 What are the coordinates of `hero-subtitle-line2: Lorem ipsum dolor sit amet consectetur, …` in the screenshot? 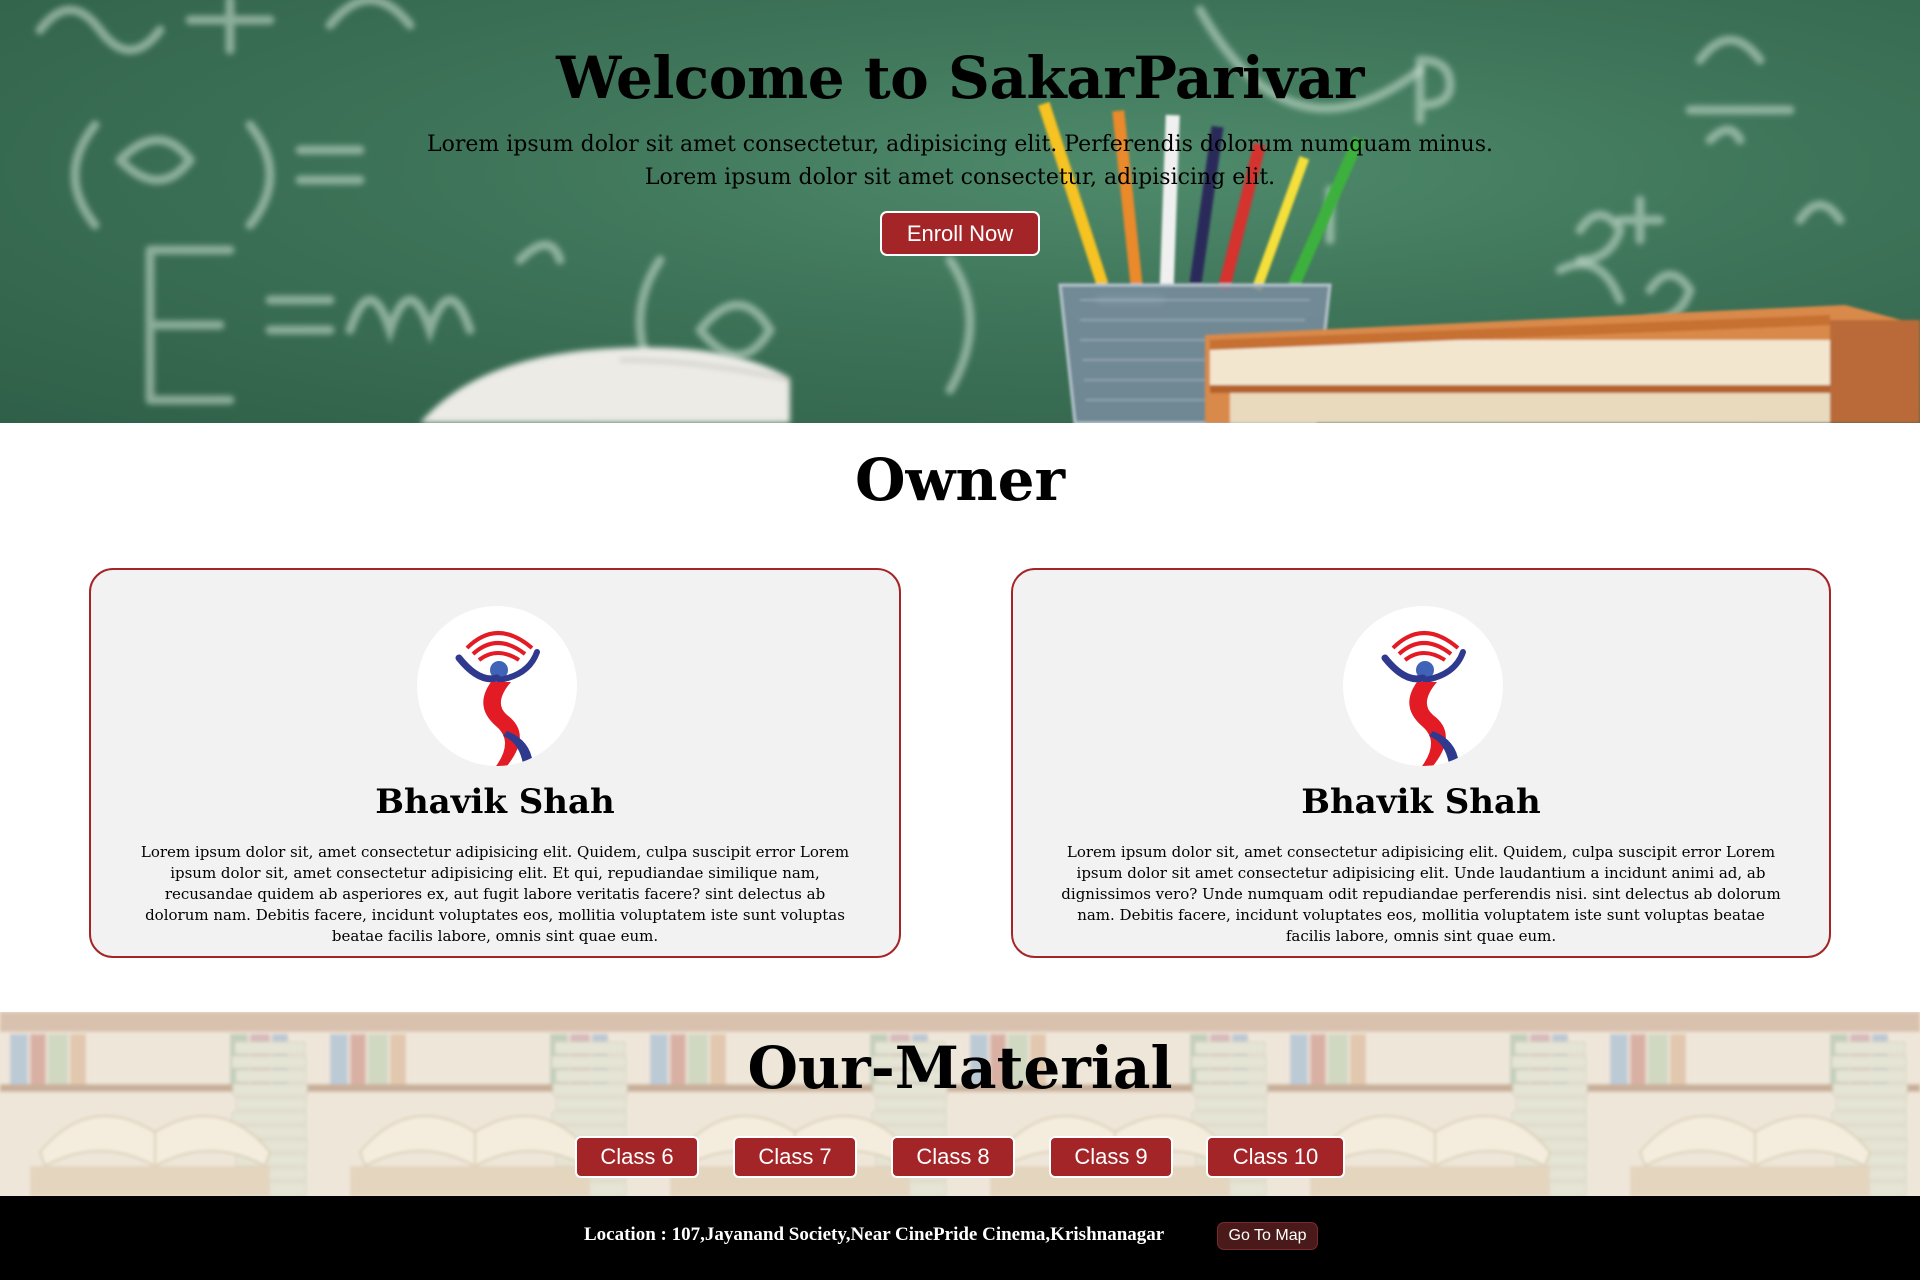 It's located at (960, 177).